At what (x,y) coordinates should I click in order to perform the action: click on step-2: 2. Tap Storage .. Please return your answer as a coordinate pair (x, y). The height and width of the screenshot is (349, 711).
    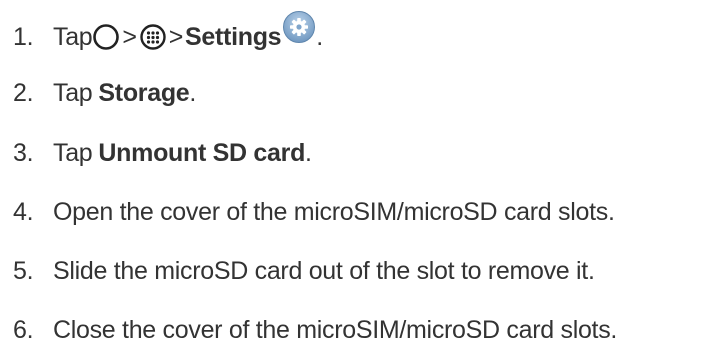
    Looking at the image, I should click on (104, 93).